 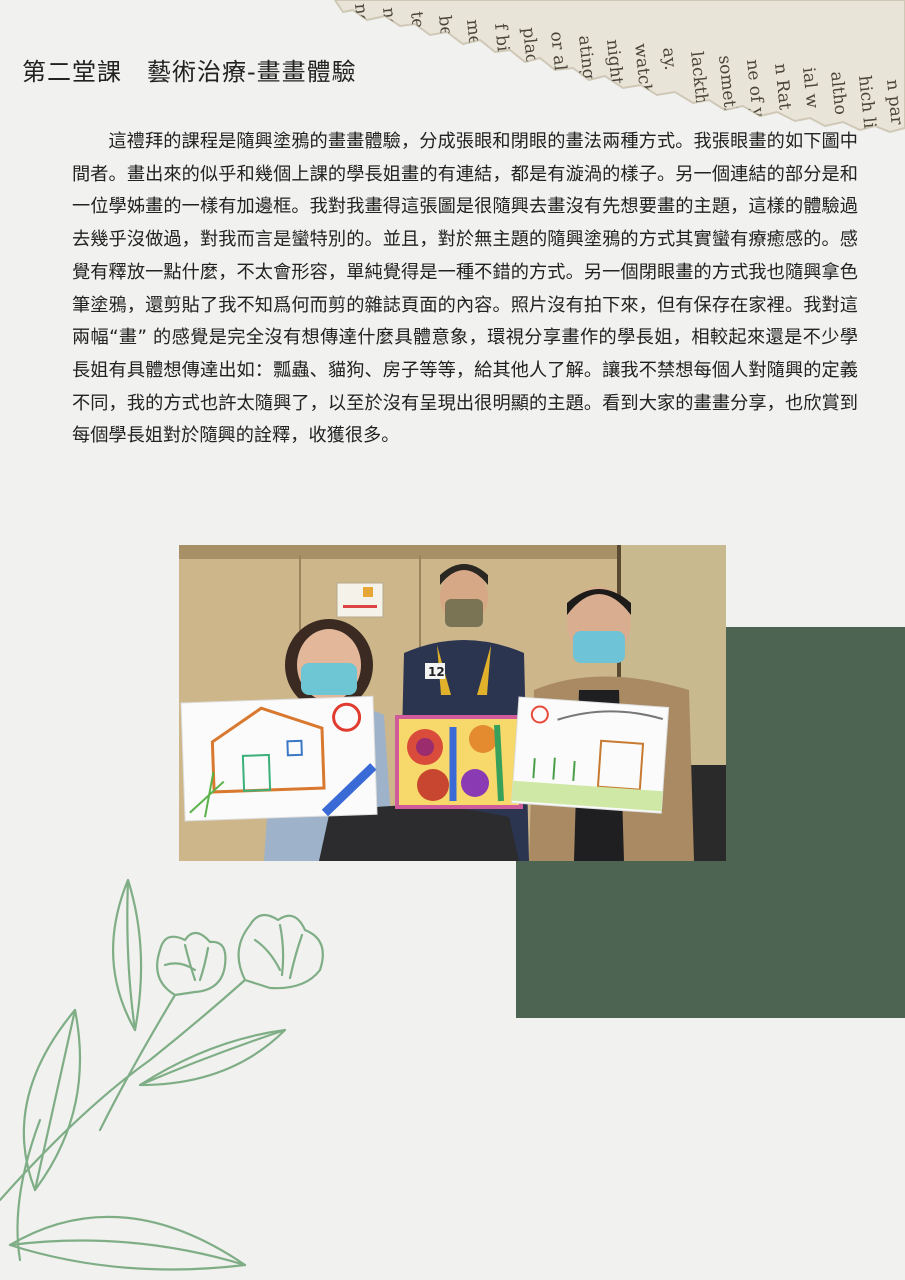 I want to click on flower-line-art, so click(x=162, y=1074).